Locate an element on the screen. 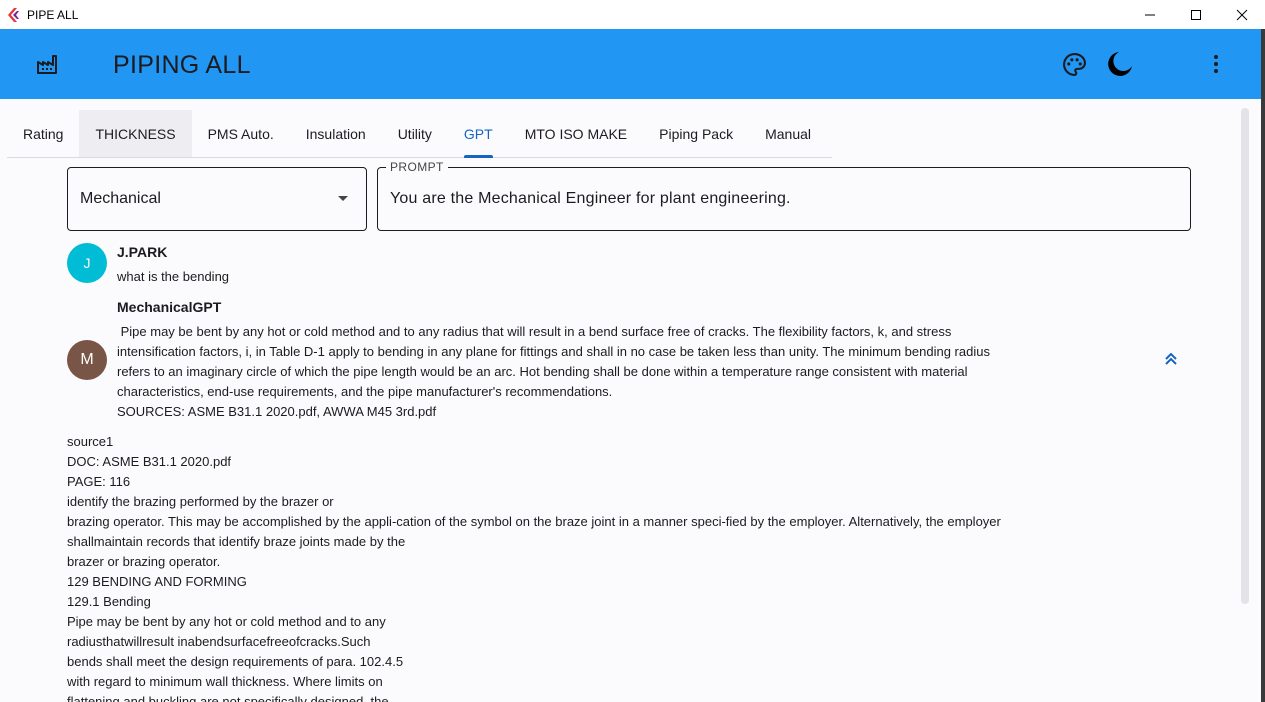 The width and height of the screenshot is (1265, 702). tab-piping-pack: Piping Pack is located at coordinates (696, 133).